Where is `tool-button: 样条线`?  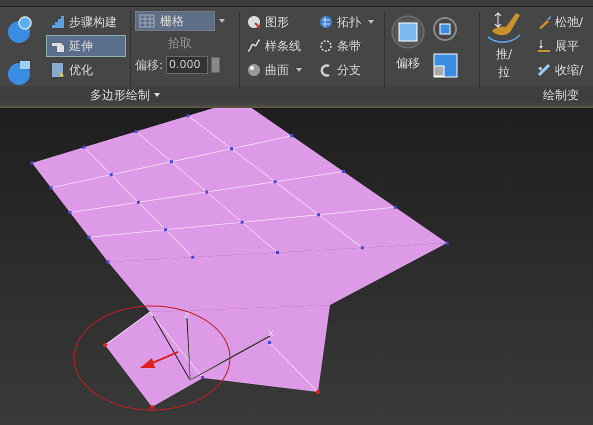 tool-button: 样条线 is located at coordinates (275, 46).